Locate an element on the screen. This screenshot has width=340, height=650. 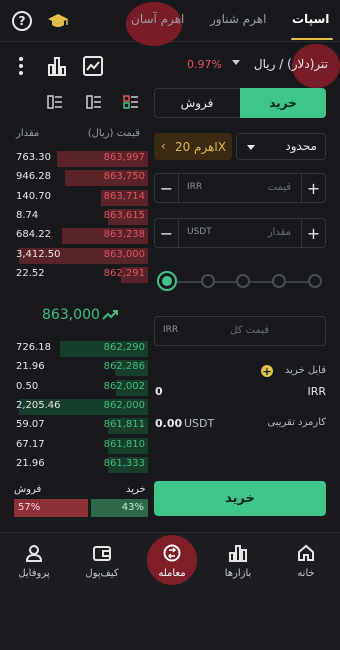
deposit-plus-icon: + is located at coordinates (267, 371).